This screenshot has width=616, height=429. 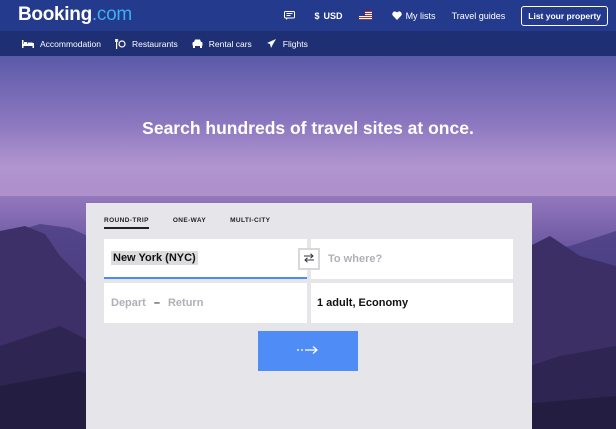 I want to click on hero-headline: Search hundreds of travel sites at once., so click(x=308, y=128).